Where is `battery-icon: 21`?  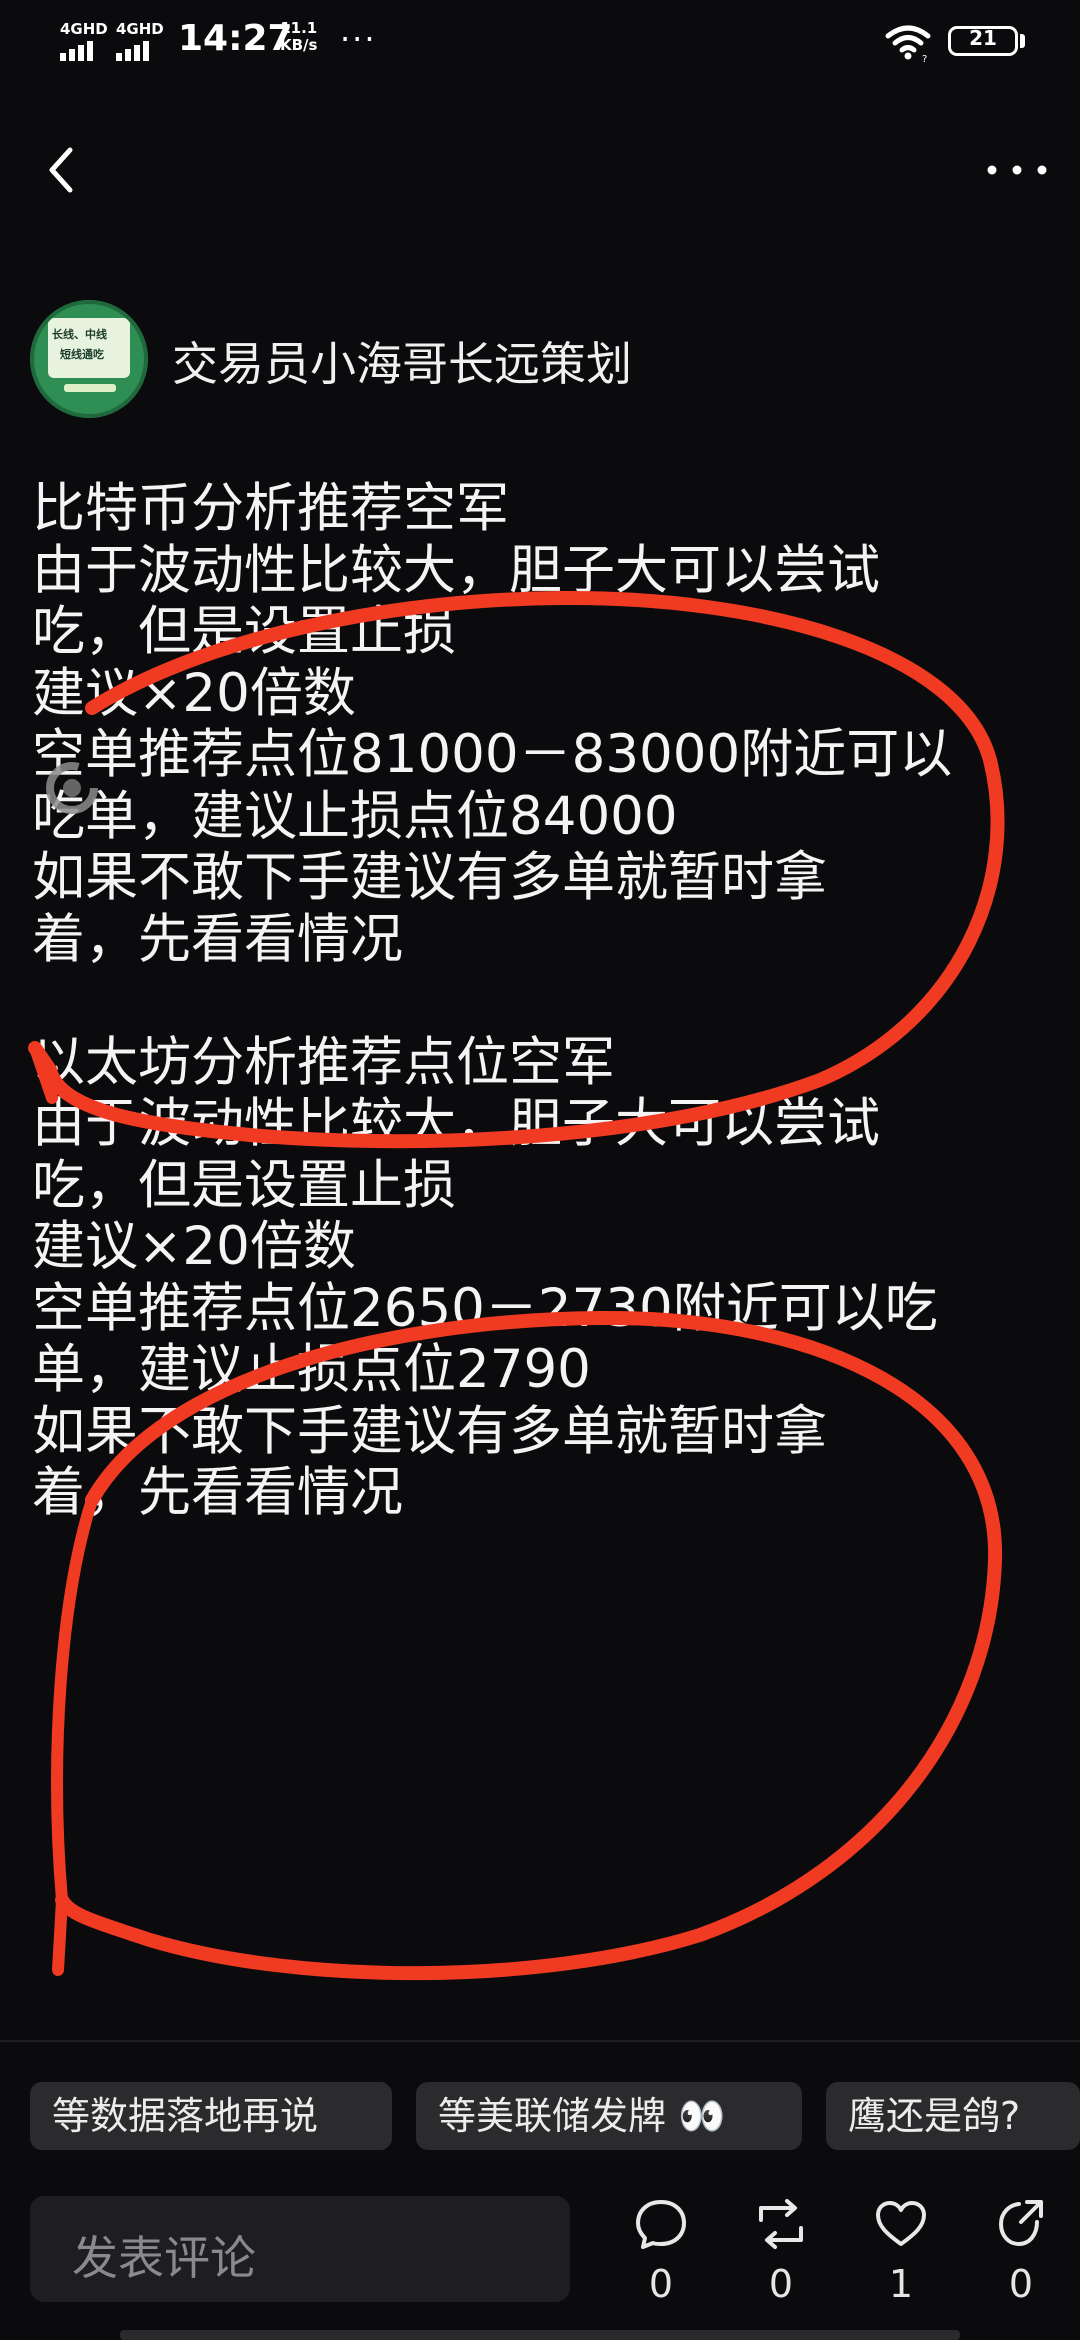
battery-icon: 21 is located at coordinates (983, 41).